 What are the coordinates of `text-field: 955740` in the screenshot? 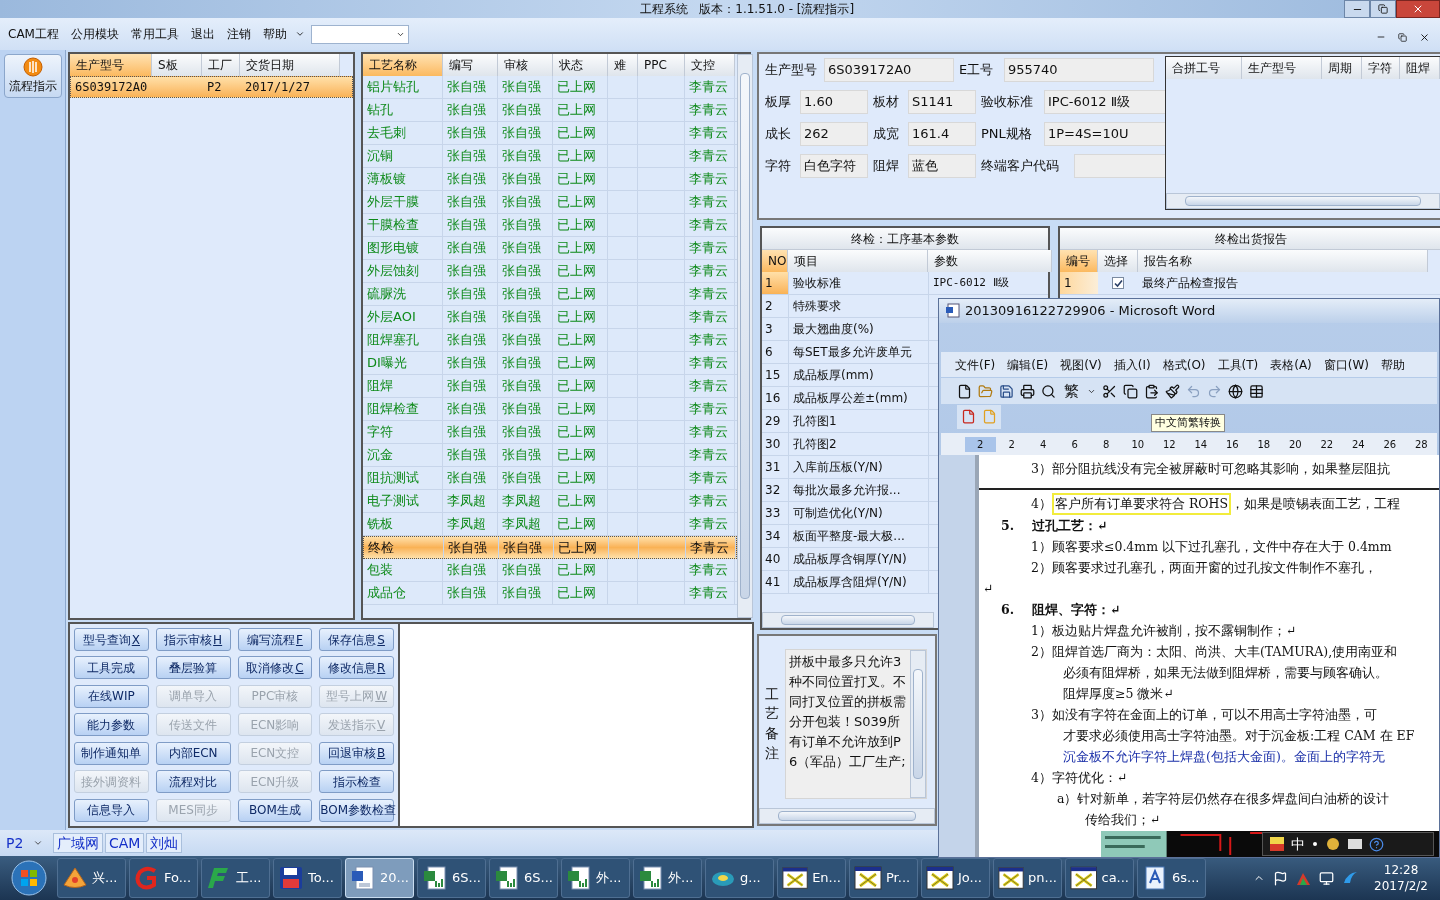 It's located at (1079, 70).